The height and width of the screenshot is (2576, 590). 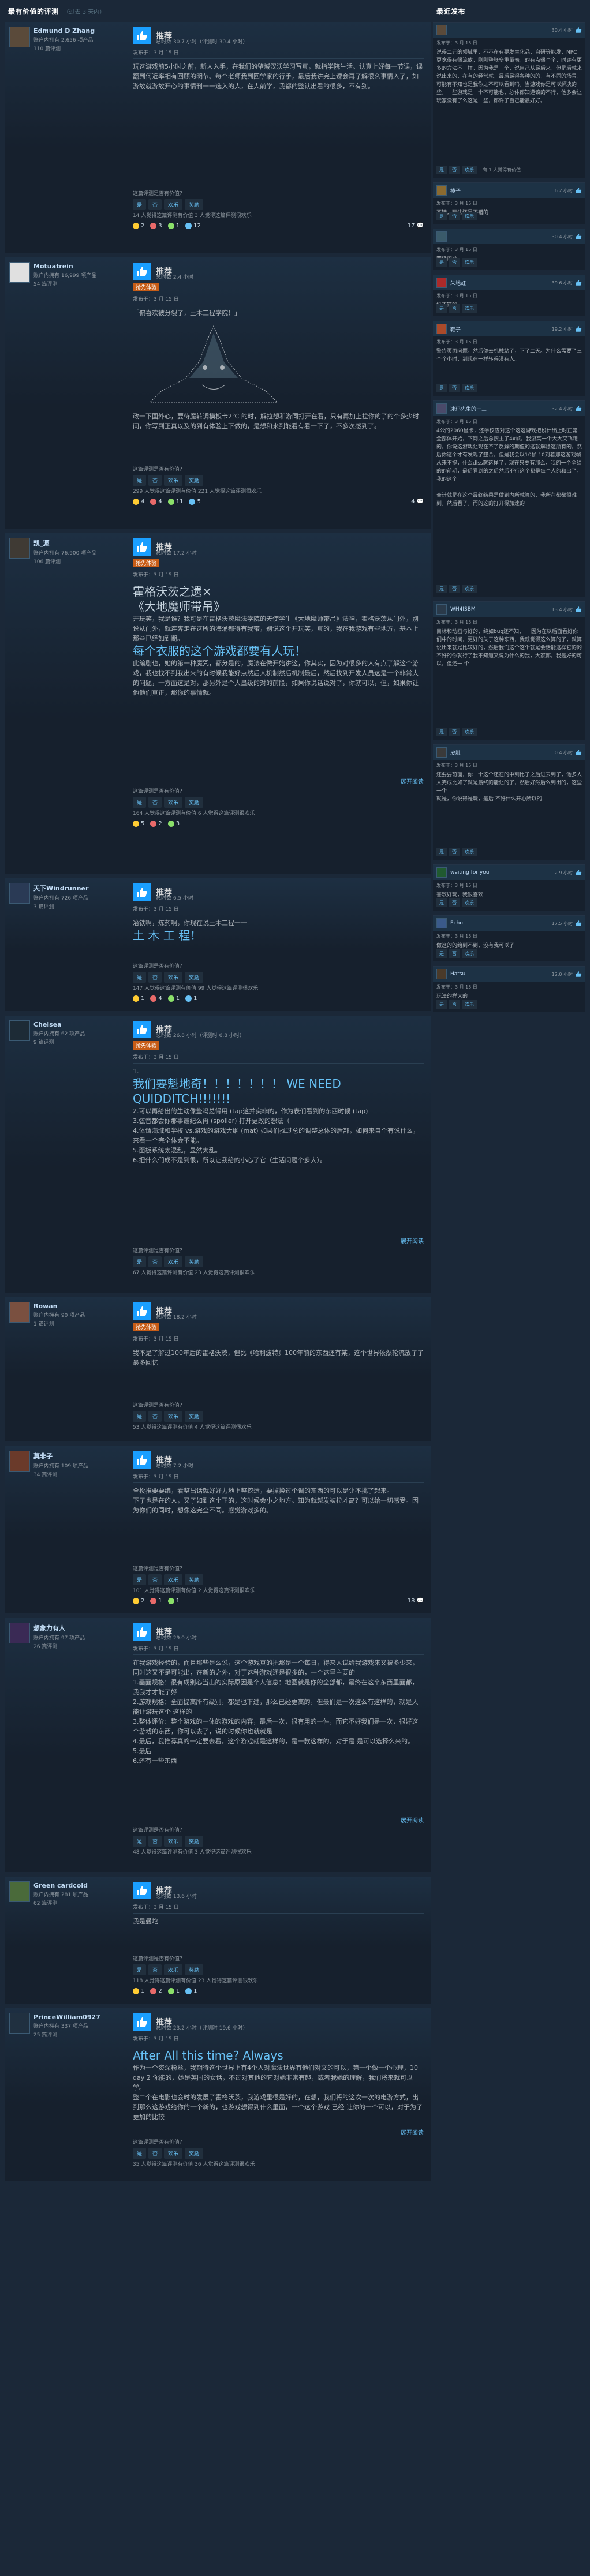 I want to click on award-badge: 11, so click(x=175, y=502).